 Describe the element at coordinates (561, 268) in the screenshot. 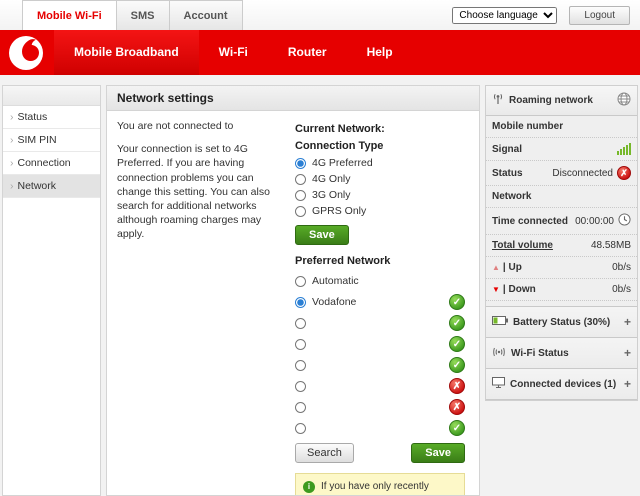

I see `upload-rate-row: ▲ | Up 0b/s` at that location.